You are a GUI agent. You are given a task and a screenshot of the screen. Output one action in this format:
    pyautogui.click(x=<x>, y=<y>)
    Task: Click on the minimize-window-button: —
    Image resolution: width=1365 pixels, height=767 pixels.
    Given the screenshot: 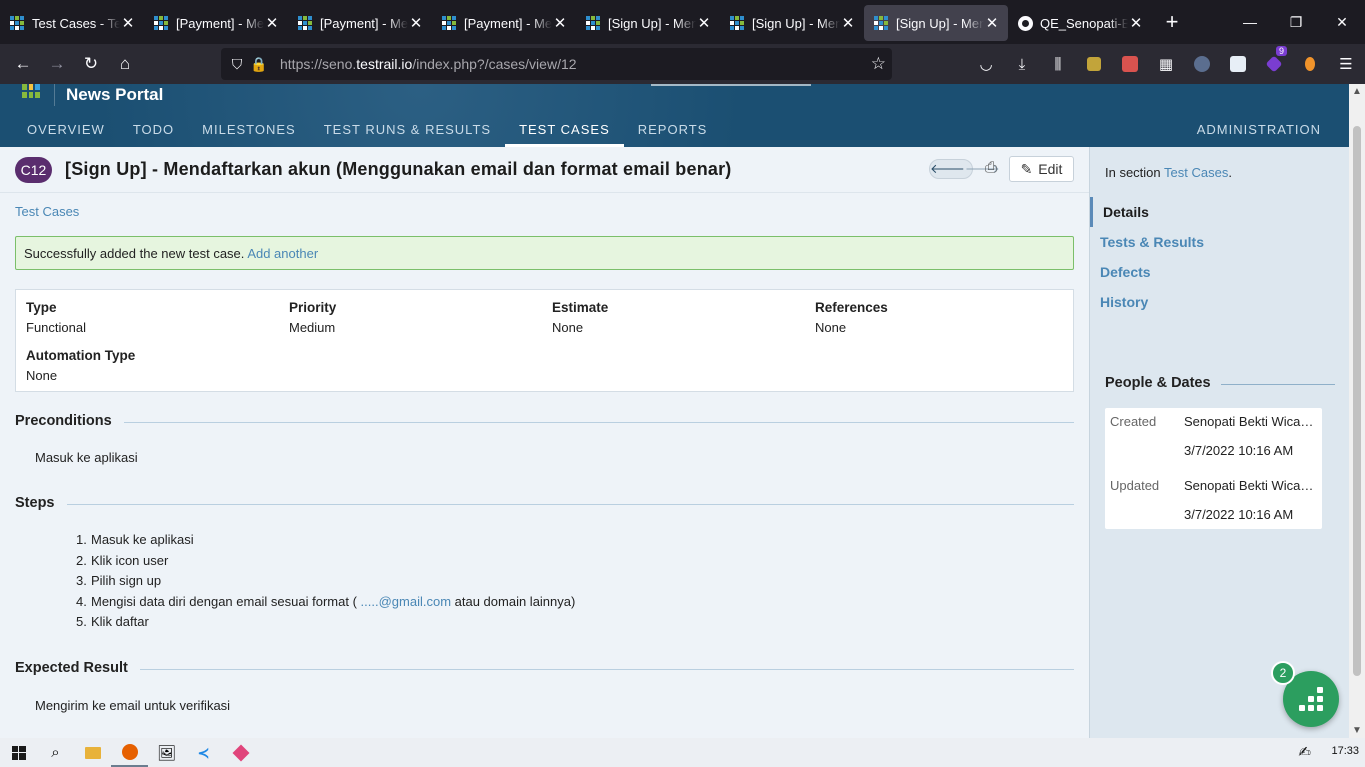 What is the action you would take?
    pyautogui.click(x=1250, y=22)
    